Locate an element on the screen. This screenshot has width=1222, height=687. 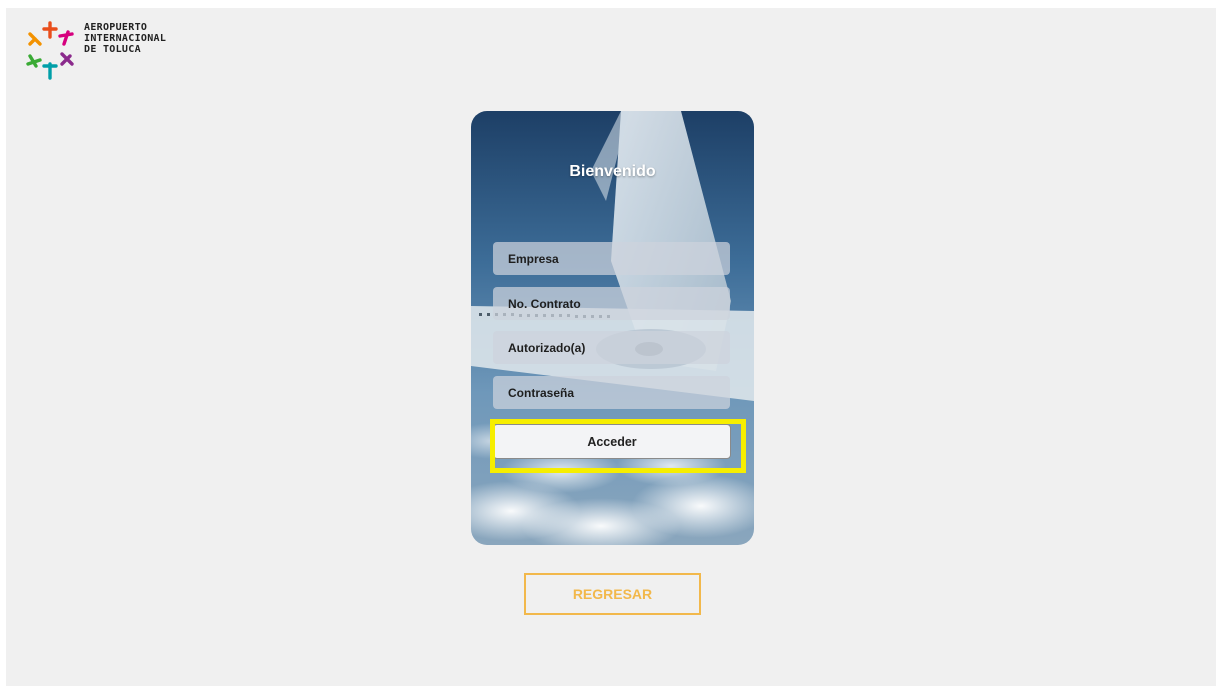
logo-wordmark: AEROPUERTO INTERNACIONAL DE TOLUCA is located at coordinates (125, 38).